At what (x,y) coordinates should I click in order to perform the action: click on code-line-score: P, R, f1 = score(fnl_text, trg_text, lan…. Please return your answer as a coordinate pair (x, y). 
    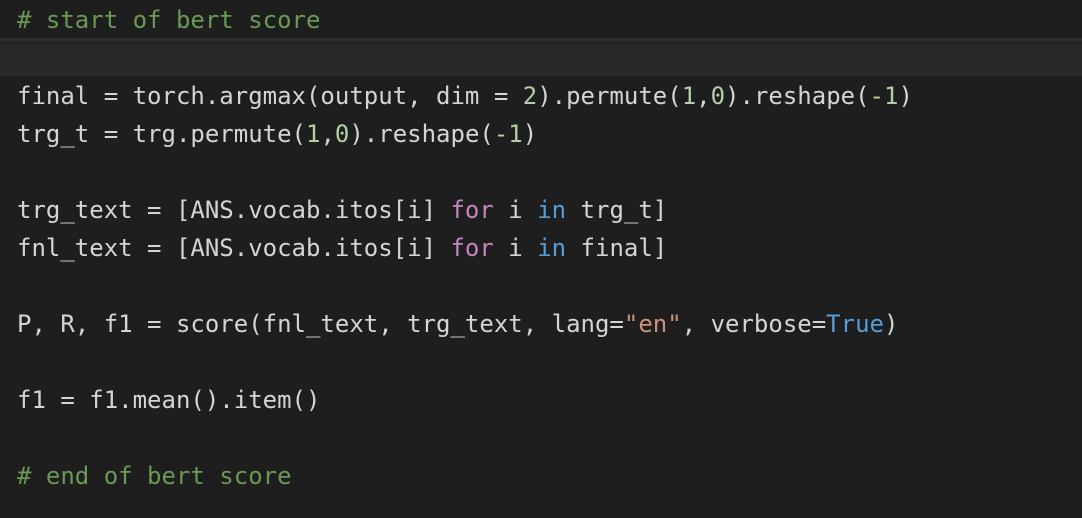
    Looking at the image, I should click on (457, 324).